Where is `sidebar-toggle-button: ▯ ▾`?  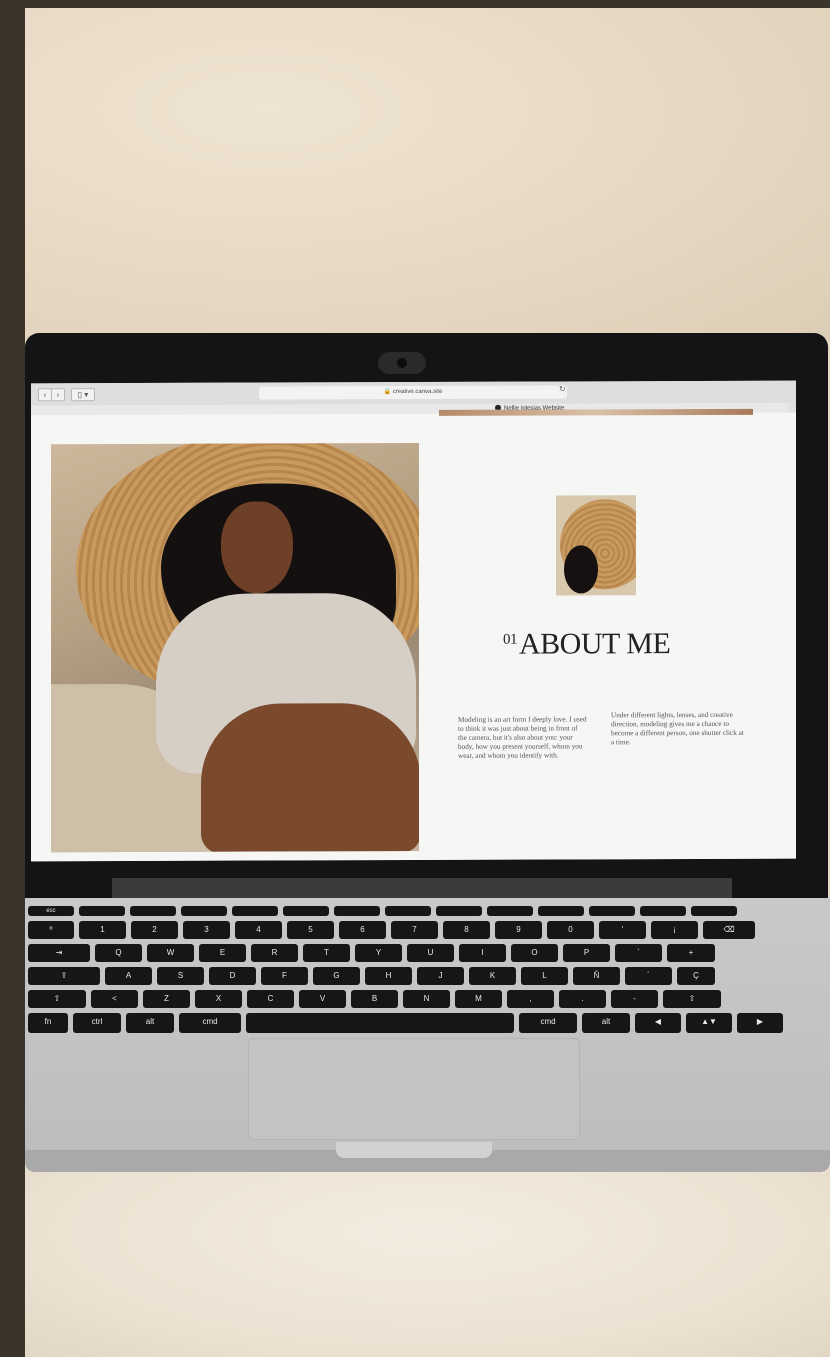
sidebar-toggle-button: ▯ ▾ is located at coordinates (83, 395).